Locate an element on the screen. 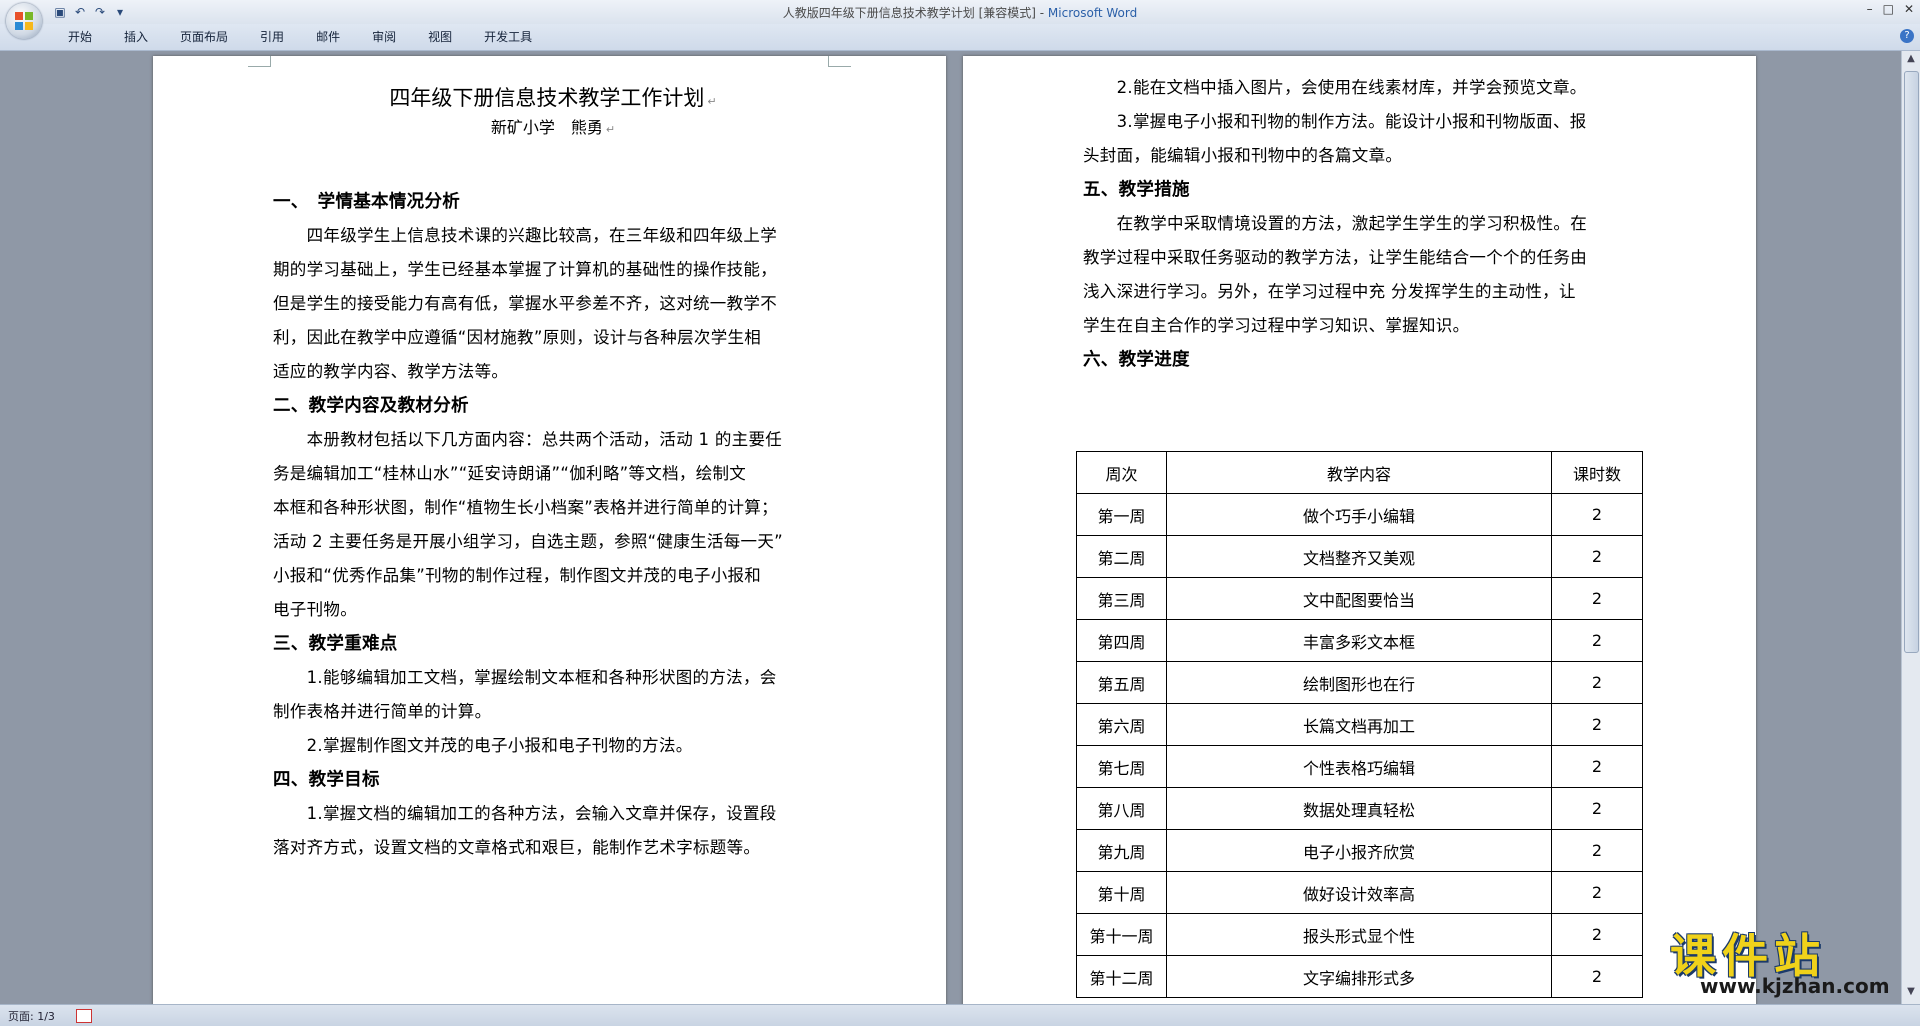 The image size is (1920, 1026). table-cell: 文档整齐又美观 is located at coordinates (1359, 556).